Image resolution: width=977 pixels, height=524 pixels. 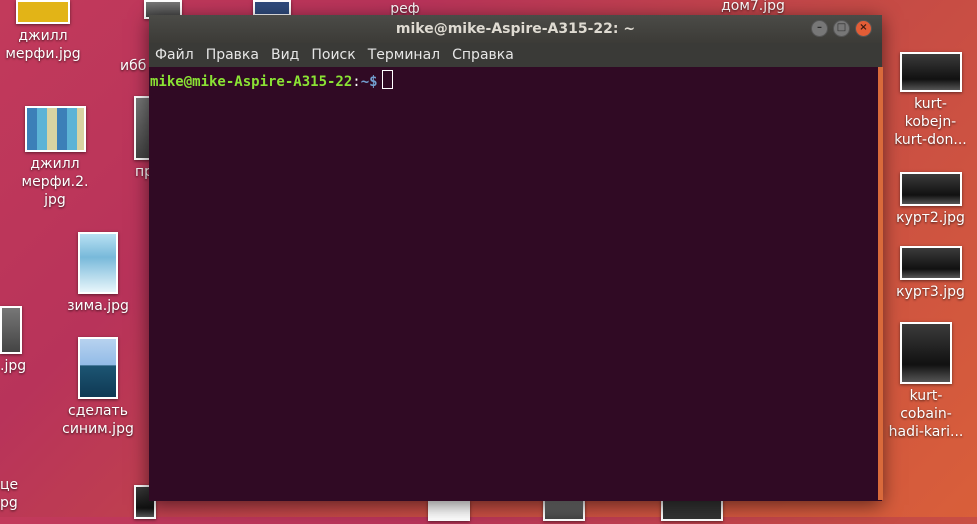 I want to click on desktop-icon-label: джилл мерфи.2. jpg, so click(x=55, y=182).